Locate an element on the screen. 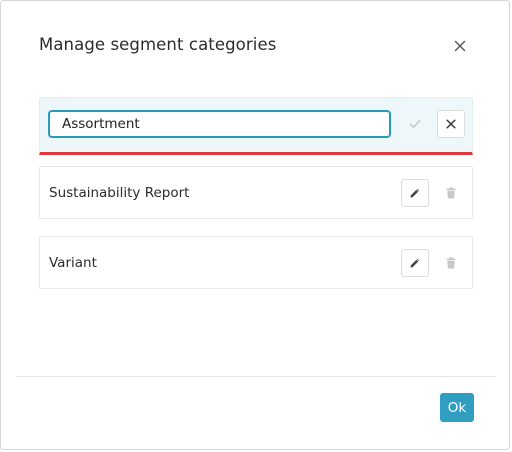  category-row-editing is located at coordinates (256, 126).